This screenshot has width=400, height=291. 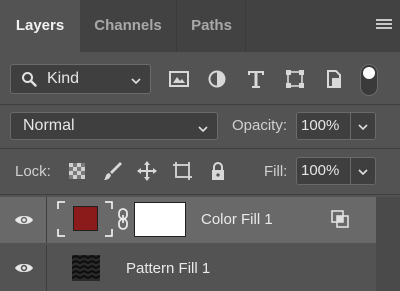 I want to click on image-filter-icon, so click(x=179, y=79).